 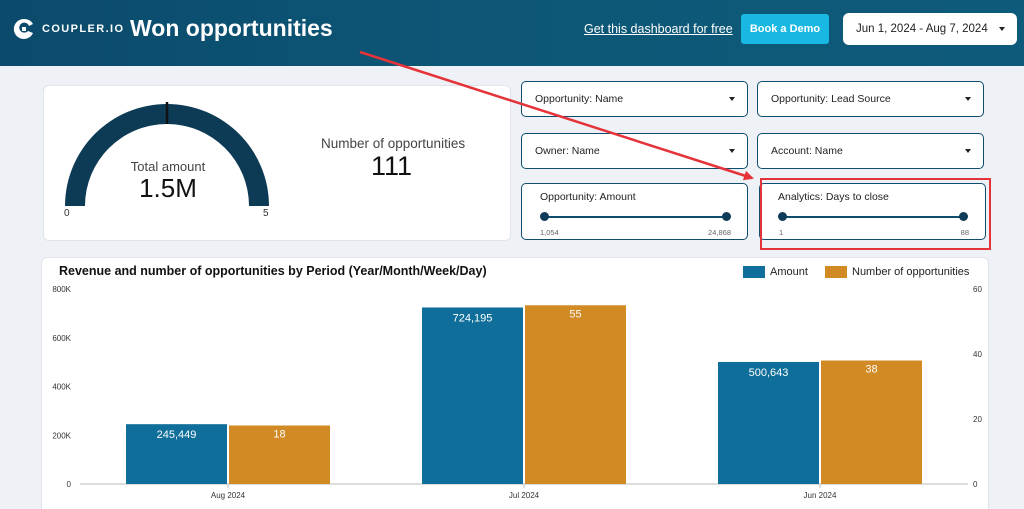 What do you see at coordinates (977, 419) in the screenshot?
I see `y-right-tick-label: 20` at bounding box center [977, 419].